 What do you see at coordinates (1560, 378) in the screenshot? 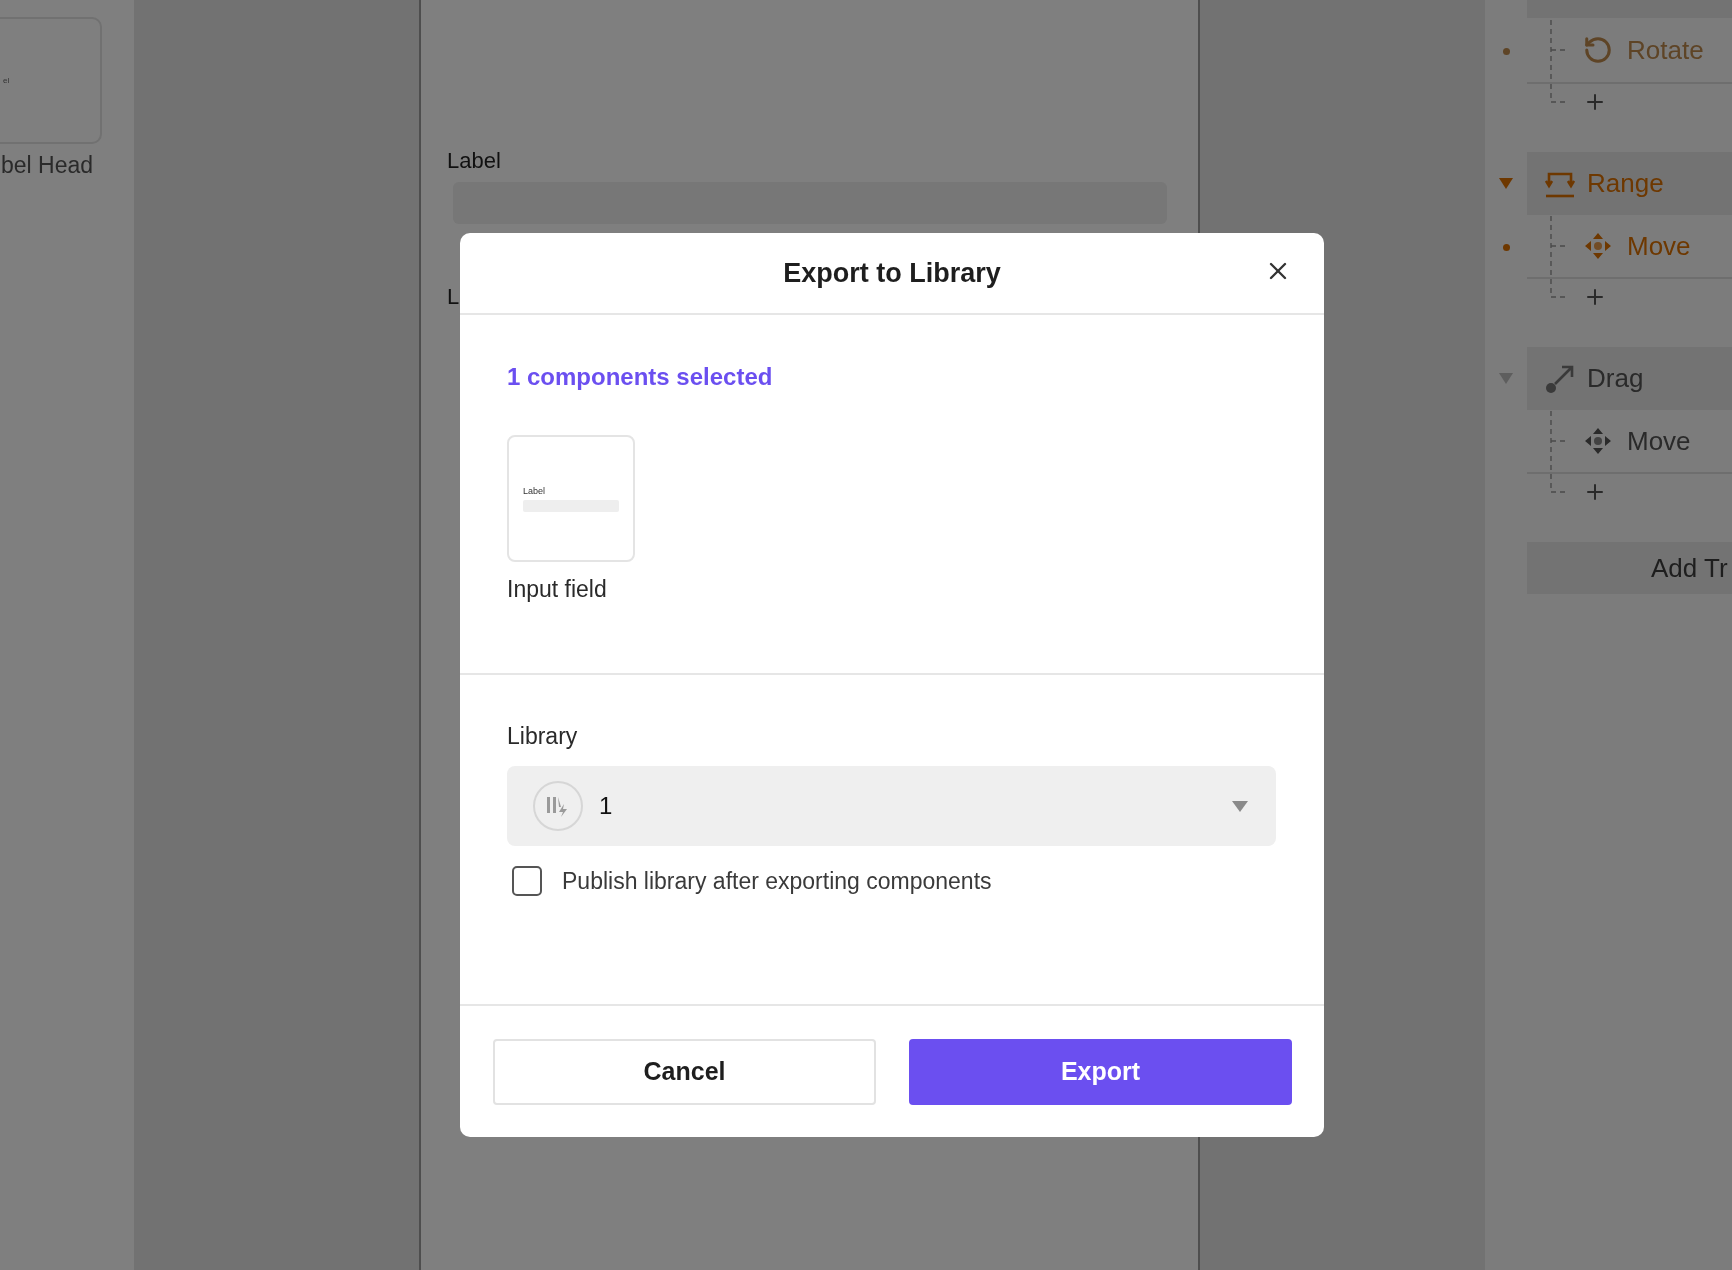
I see `drag-icon` at bounding box center [1560, 378].